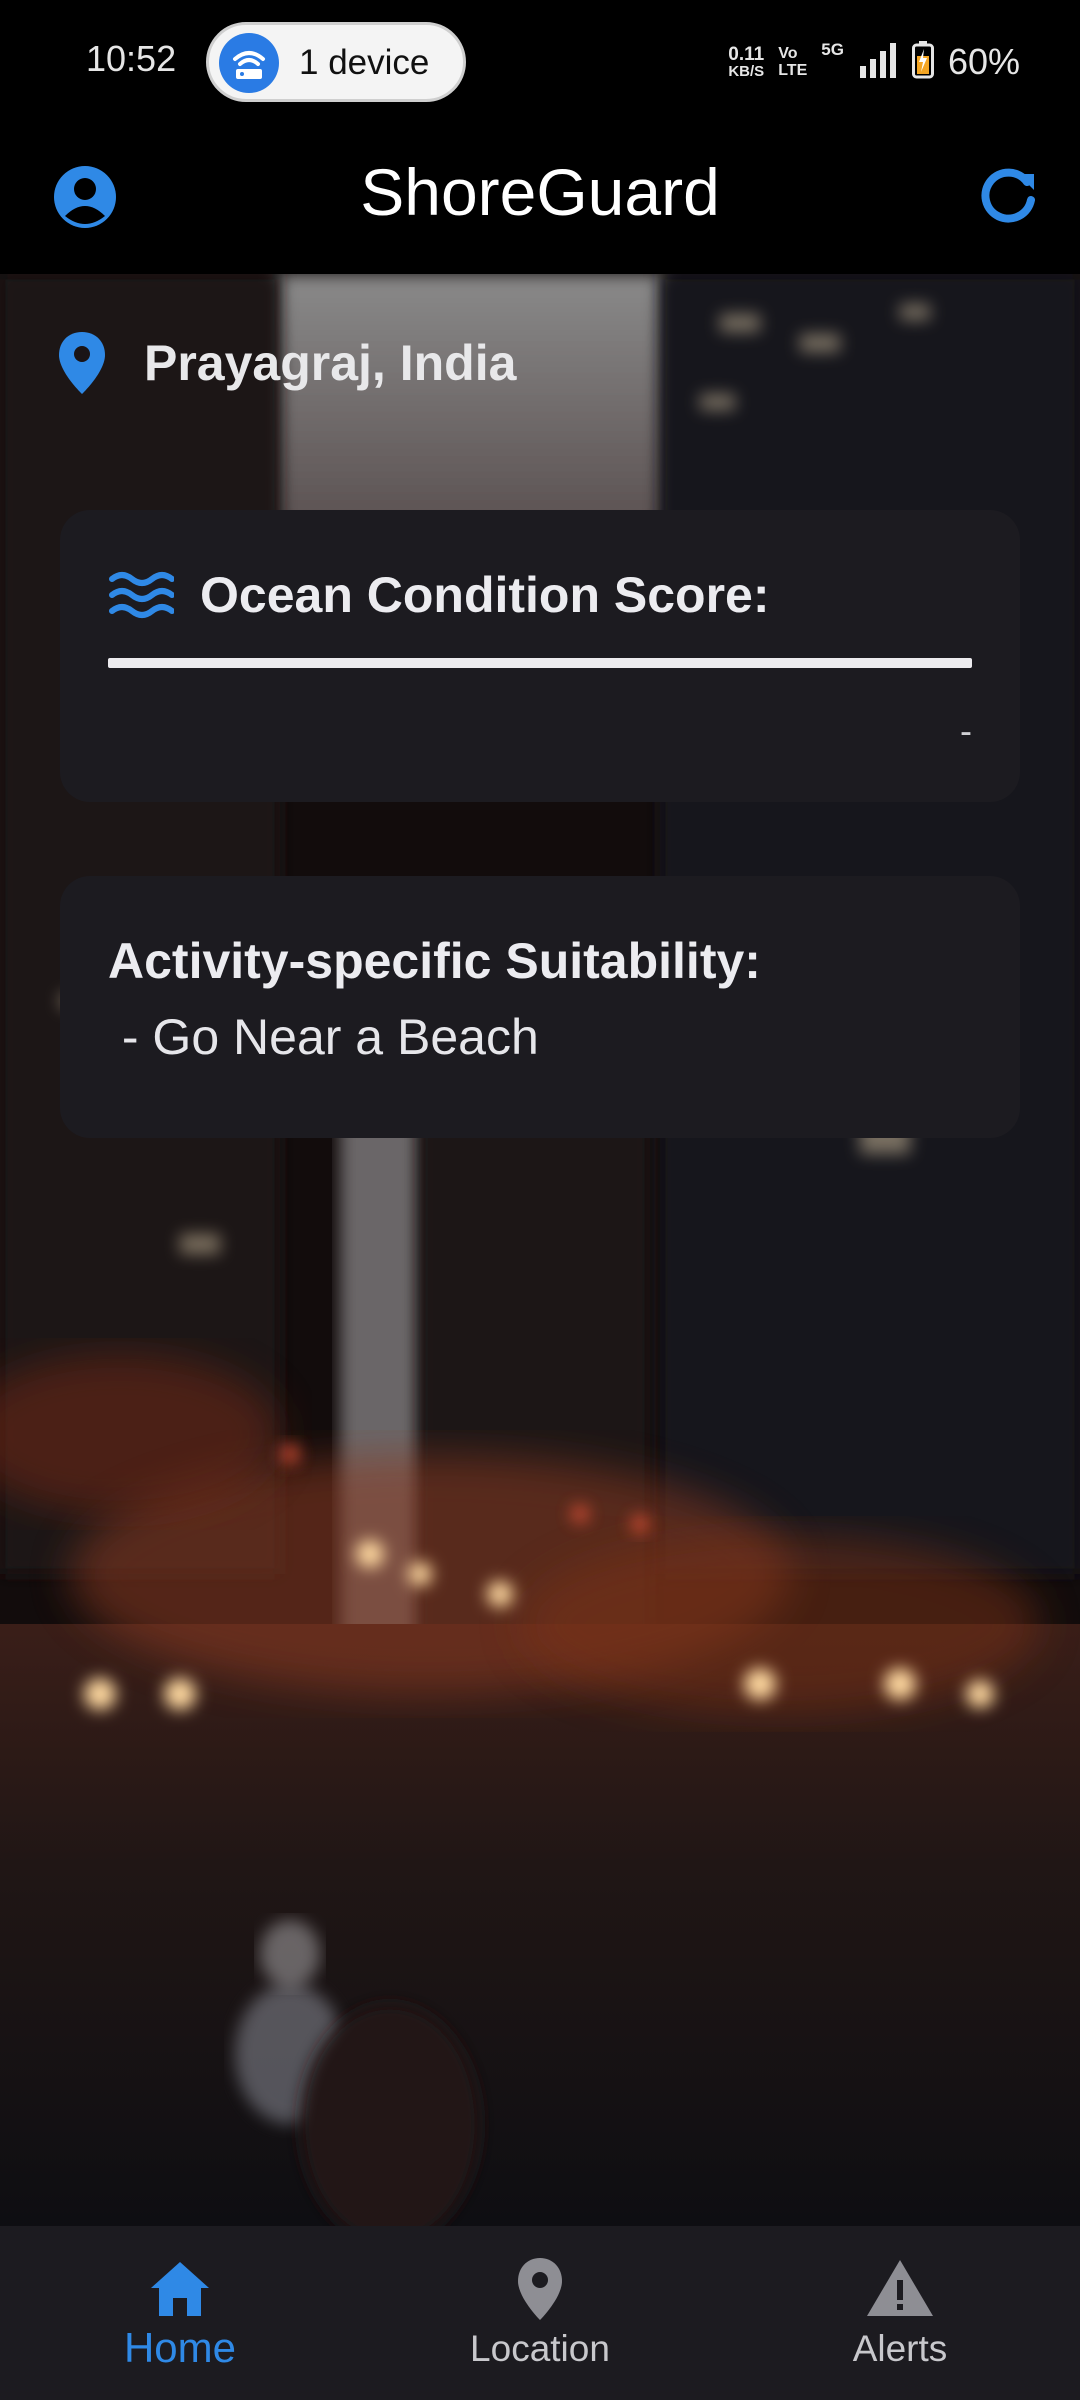 The width and height of the screenshot is (1080, 2400). Describe the element at coordinates (983, 61) in the screenshot. I see `battery-percent: 60%` at that location.